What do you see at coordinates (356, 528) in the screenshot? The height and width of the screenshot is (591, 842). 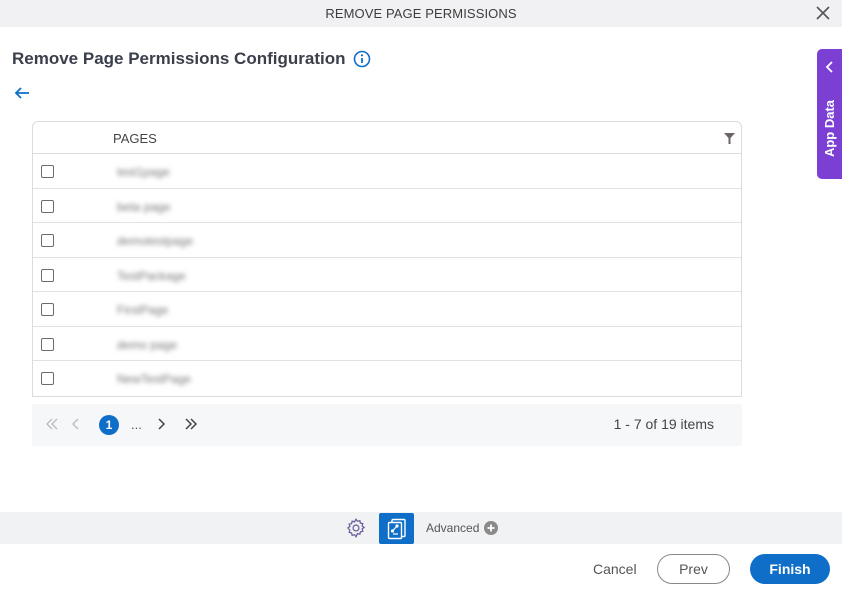 I see `gear-icon` at bounding box center [356, 528].